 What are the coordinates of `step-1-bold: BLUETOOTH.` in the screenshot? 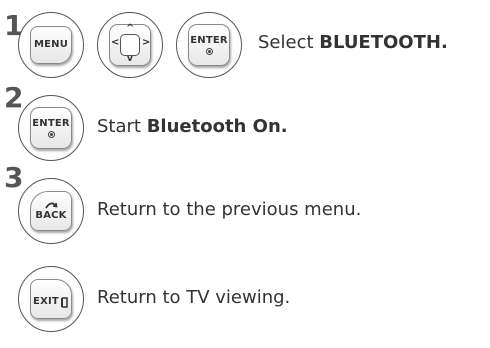 It's located at (383, 42).